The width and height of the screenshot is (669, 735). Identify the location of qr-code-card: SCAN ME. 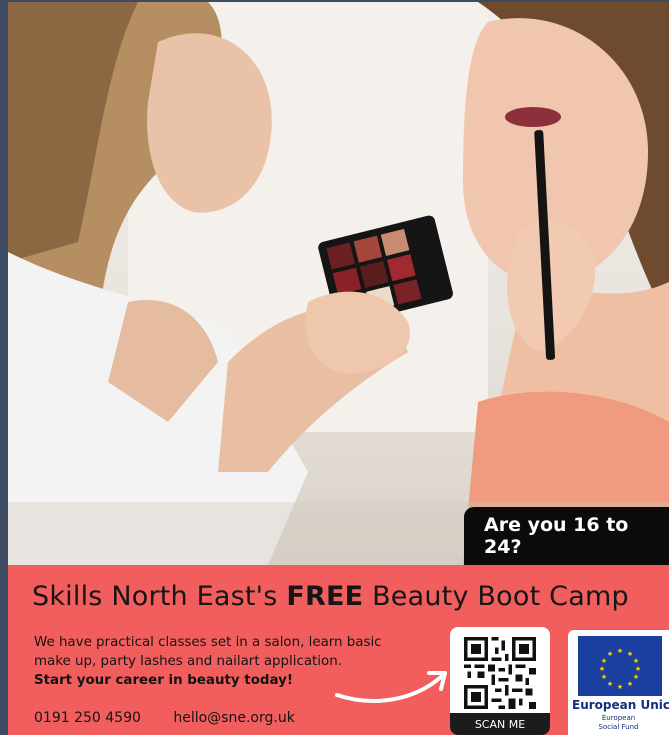
(500, 681).